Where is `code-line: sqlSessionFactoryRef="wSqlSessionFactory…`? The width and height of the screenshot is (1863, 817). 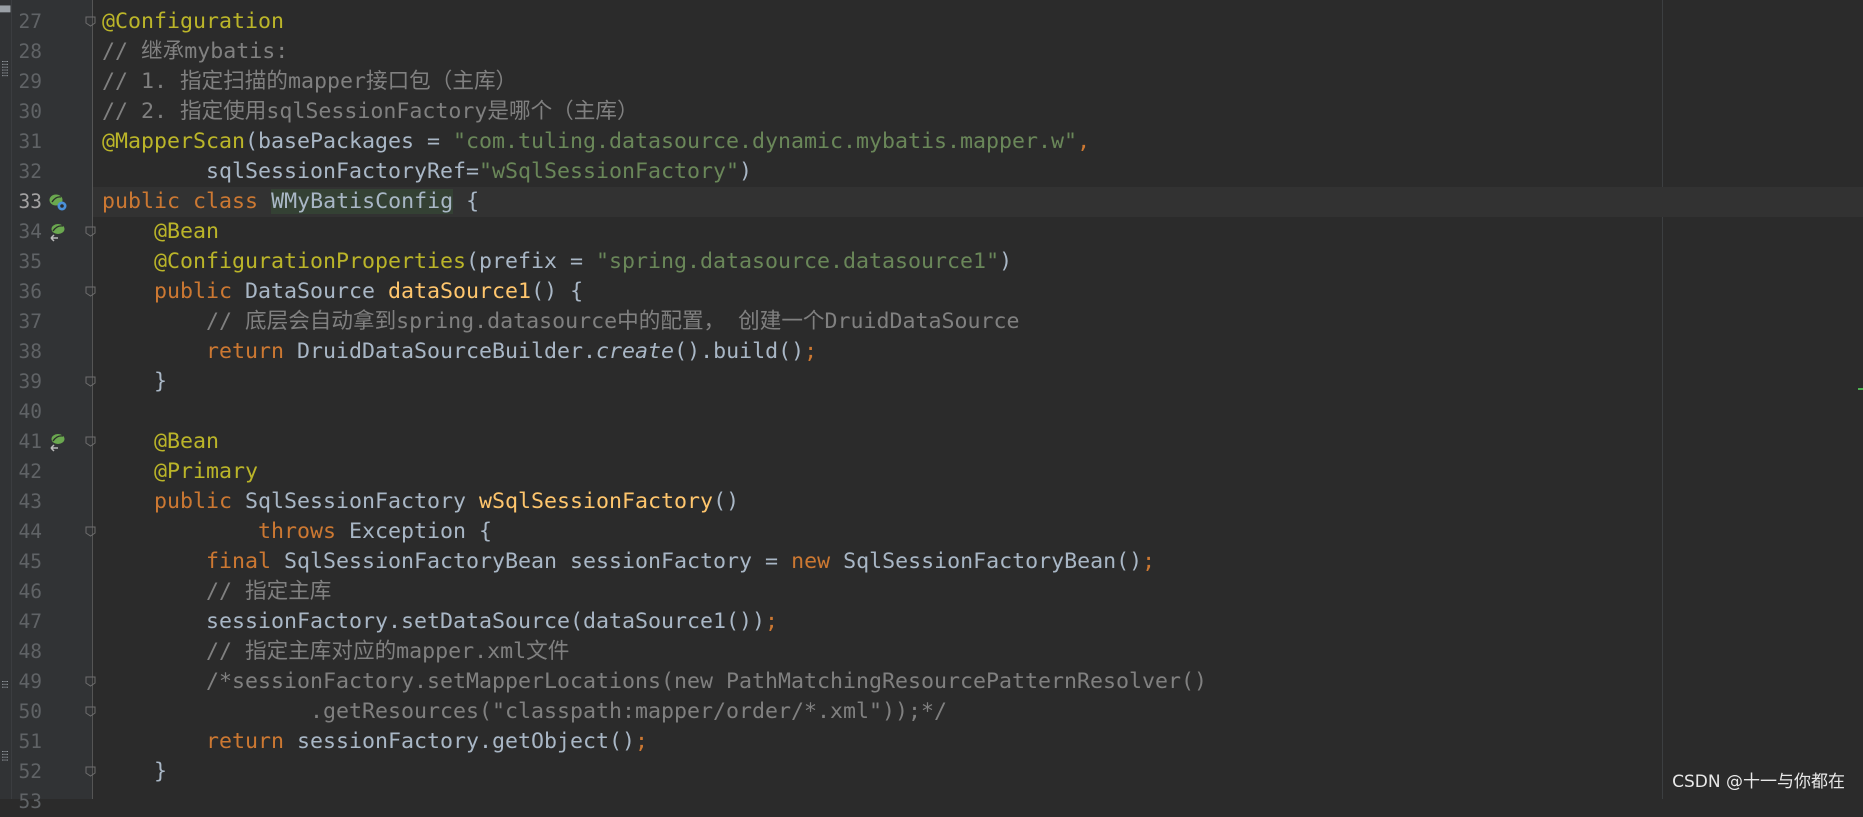
code-line: sqlSessionFactoryRef="wSqlSessionFactory… is located at coordinates (427, 172).